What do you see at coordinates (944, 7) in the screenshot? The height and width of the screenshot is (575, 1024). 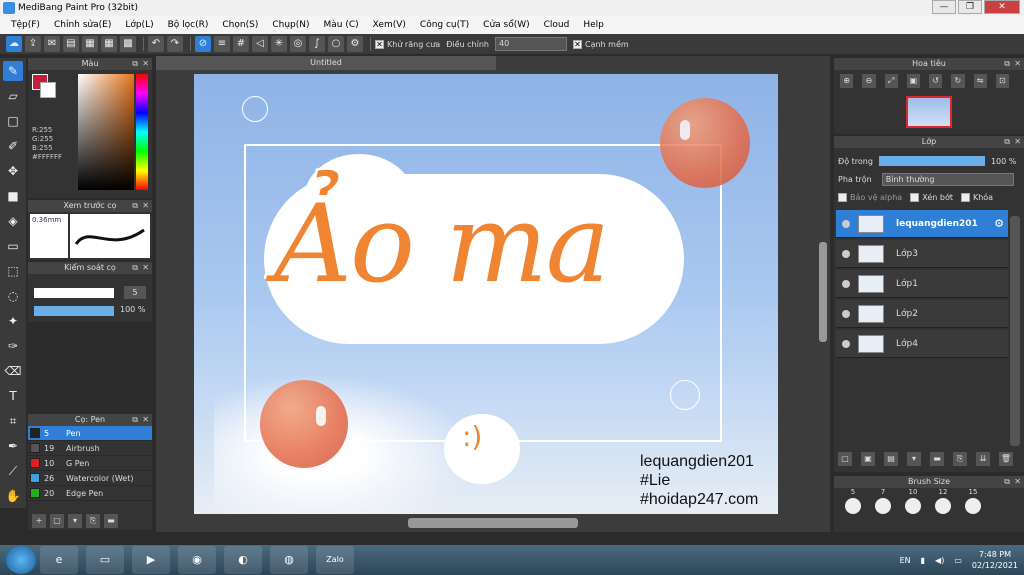 I see `minimize-button: —` at bounding box center [944, 7].